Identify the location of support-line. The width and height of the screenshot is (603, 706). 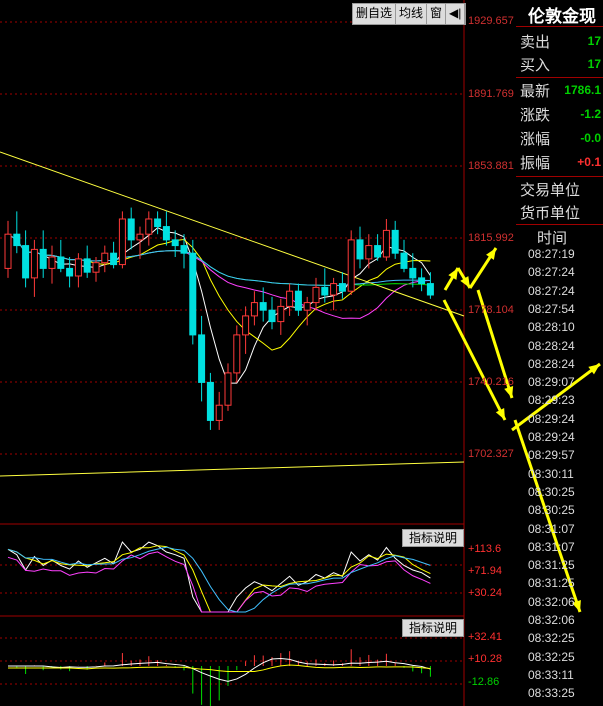
(232, 469).